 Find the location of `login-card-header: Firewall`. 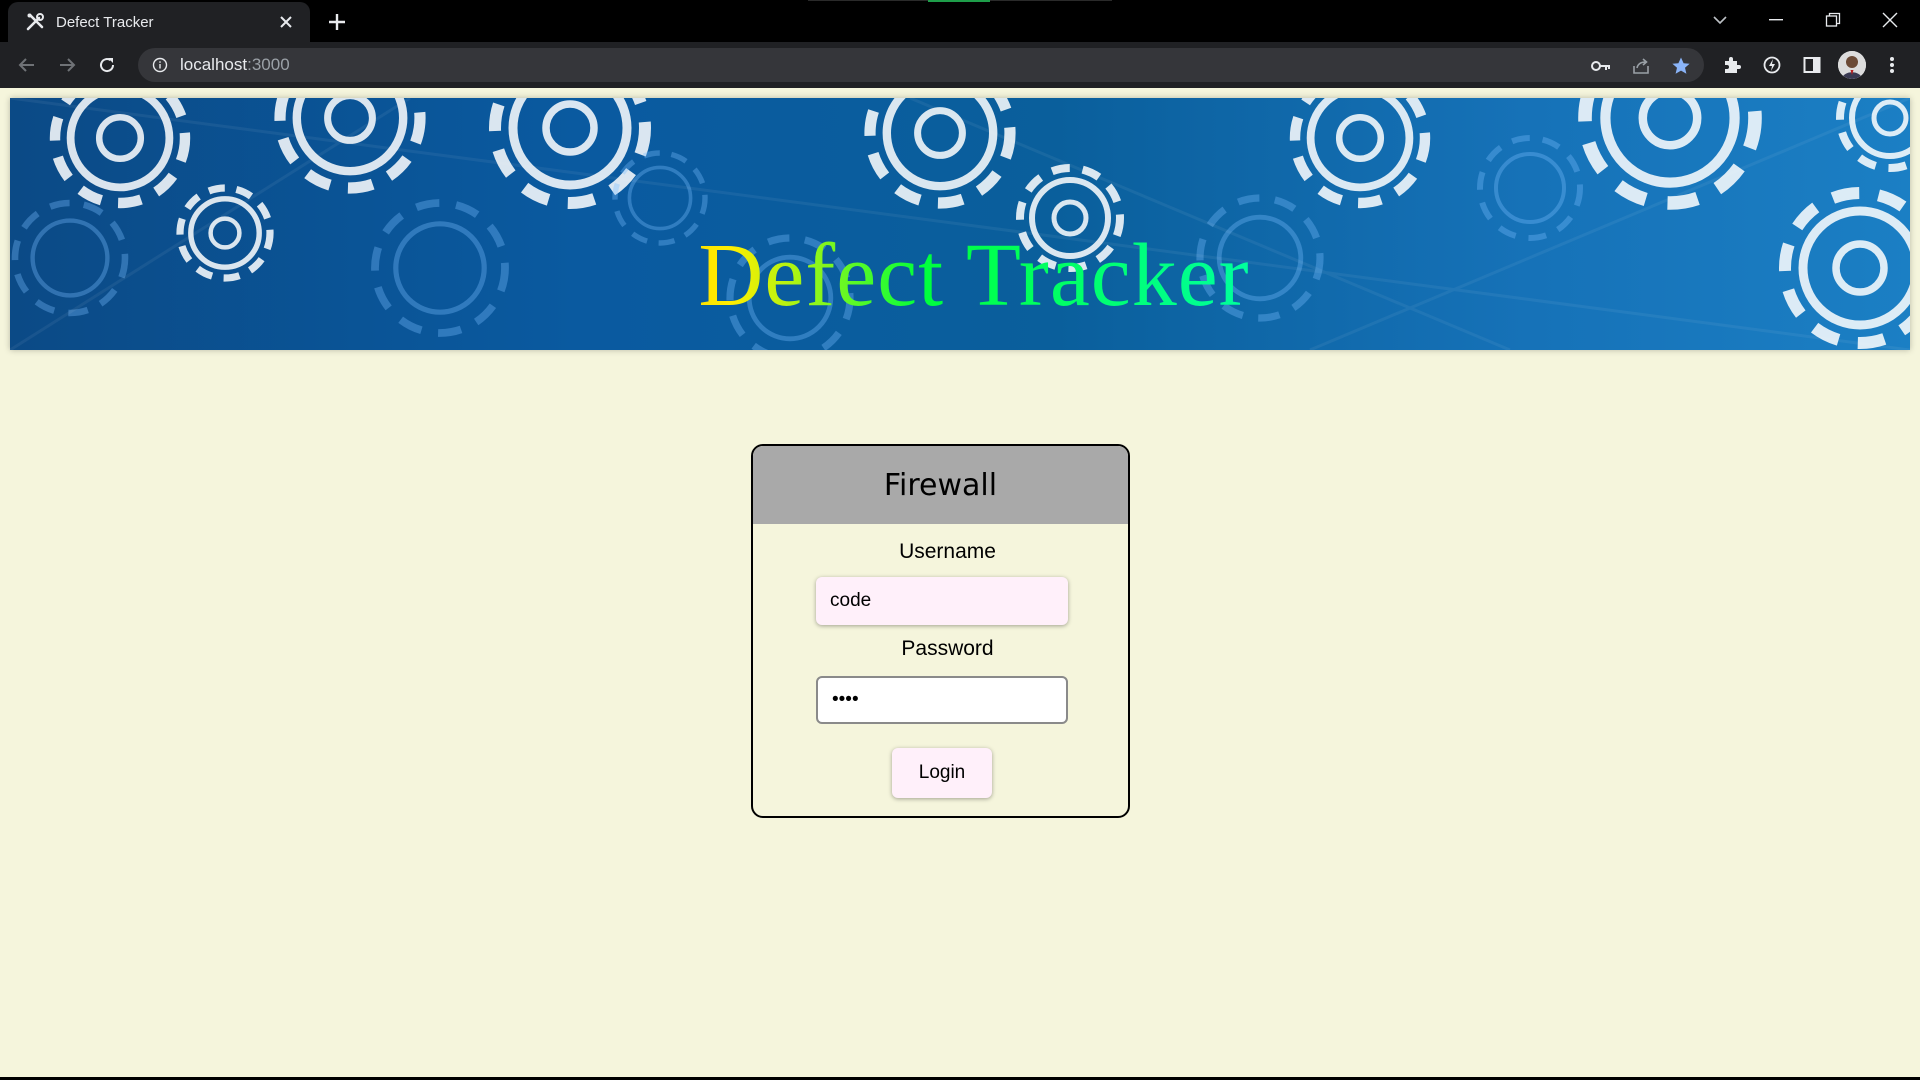

login-card-header: Firewall is located at coordinates (940, 485).